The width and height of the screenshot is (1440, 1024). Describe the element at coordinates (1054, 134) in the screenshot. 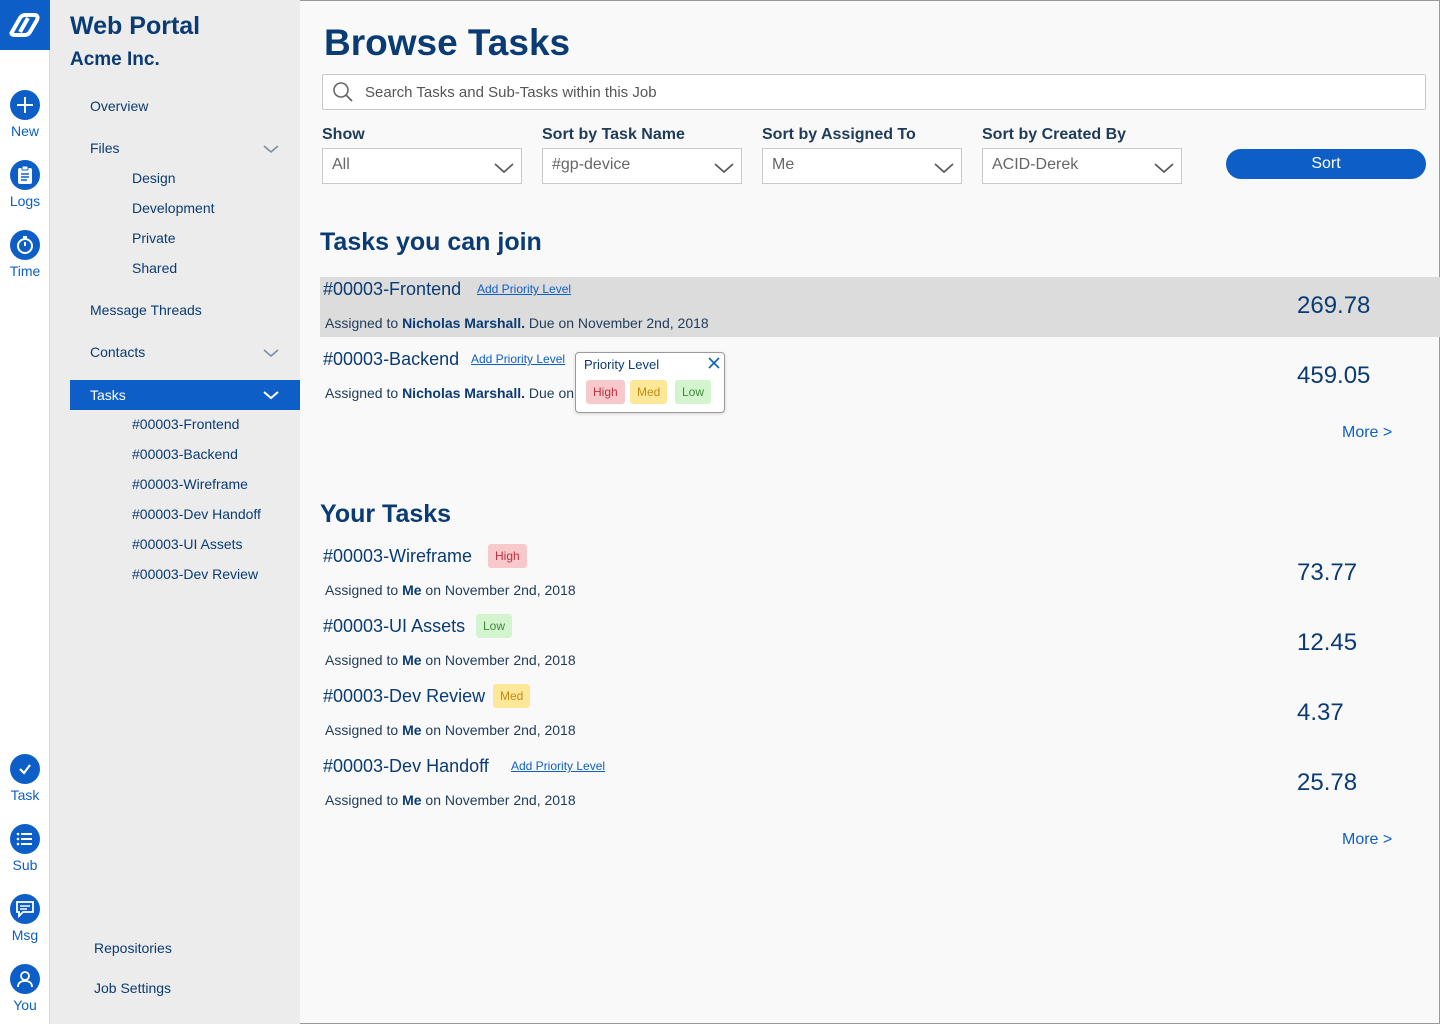

I see `filter-created-by-label: Sort by Created By` at that location.